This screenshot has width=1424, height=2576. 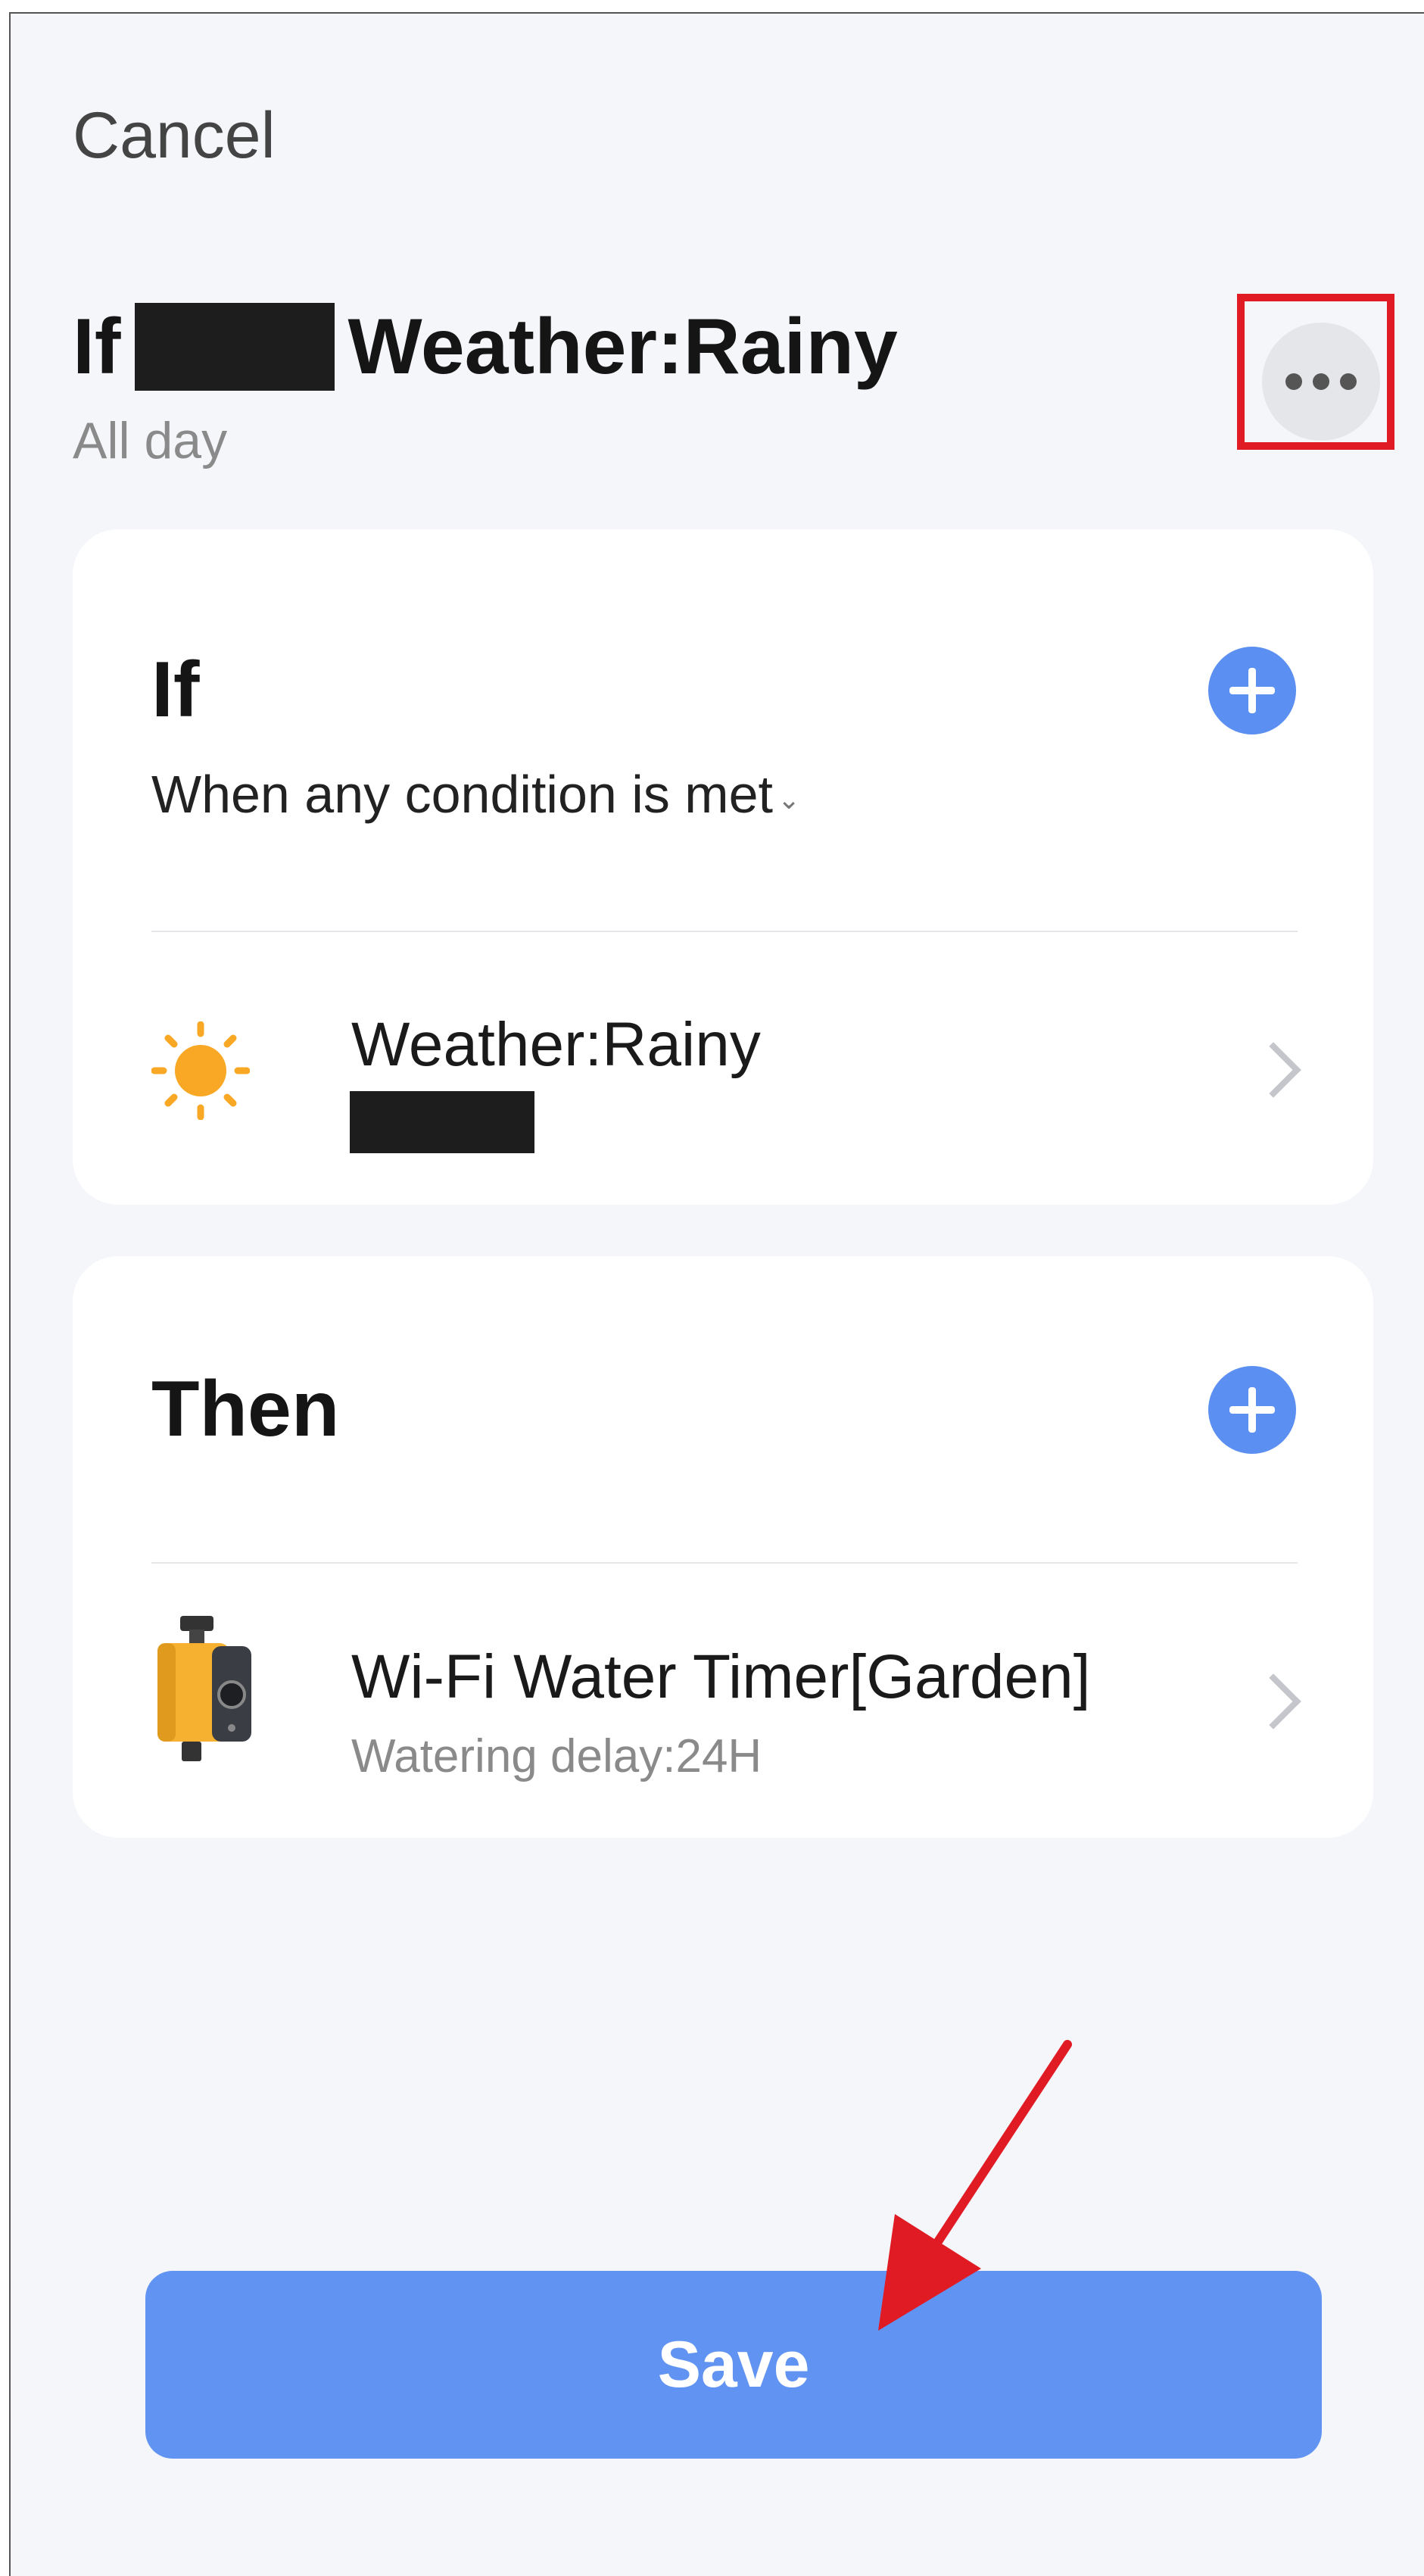 I want to click on chevron-down-icon: ⌄, so click(x=789, y=799).